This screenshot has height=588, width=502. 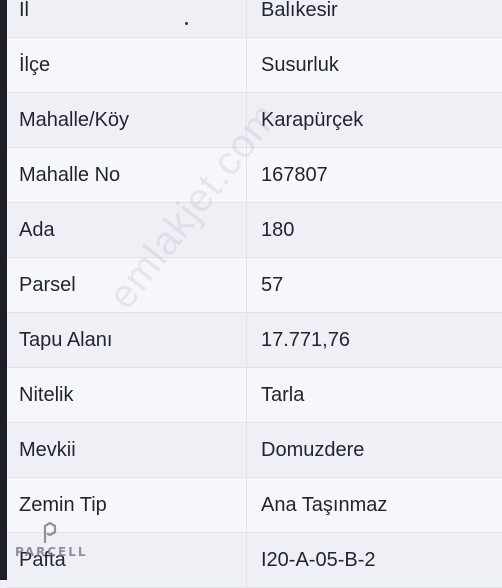 What do you see at coordinates (254, 340) in the screenshot?
I see `table-row-tapu-alani: Tapu Alanı 17.771,76` at bounding box center [254, 340].